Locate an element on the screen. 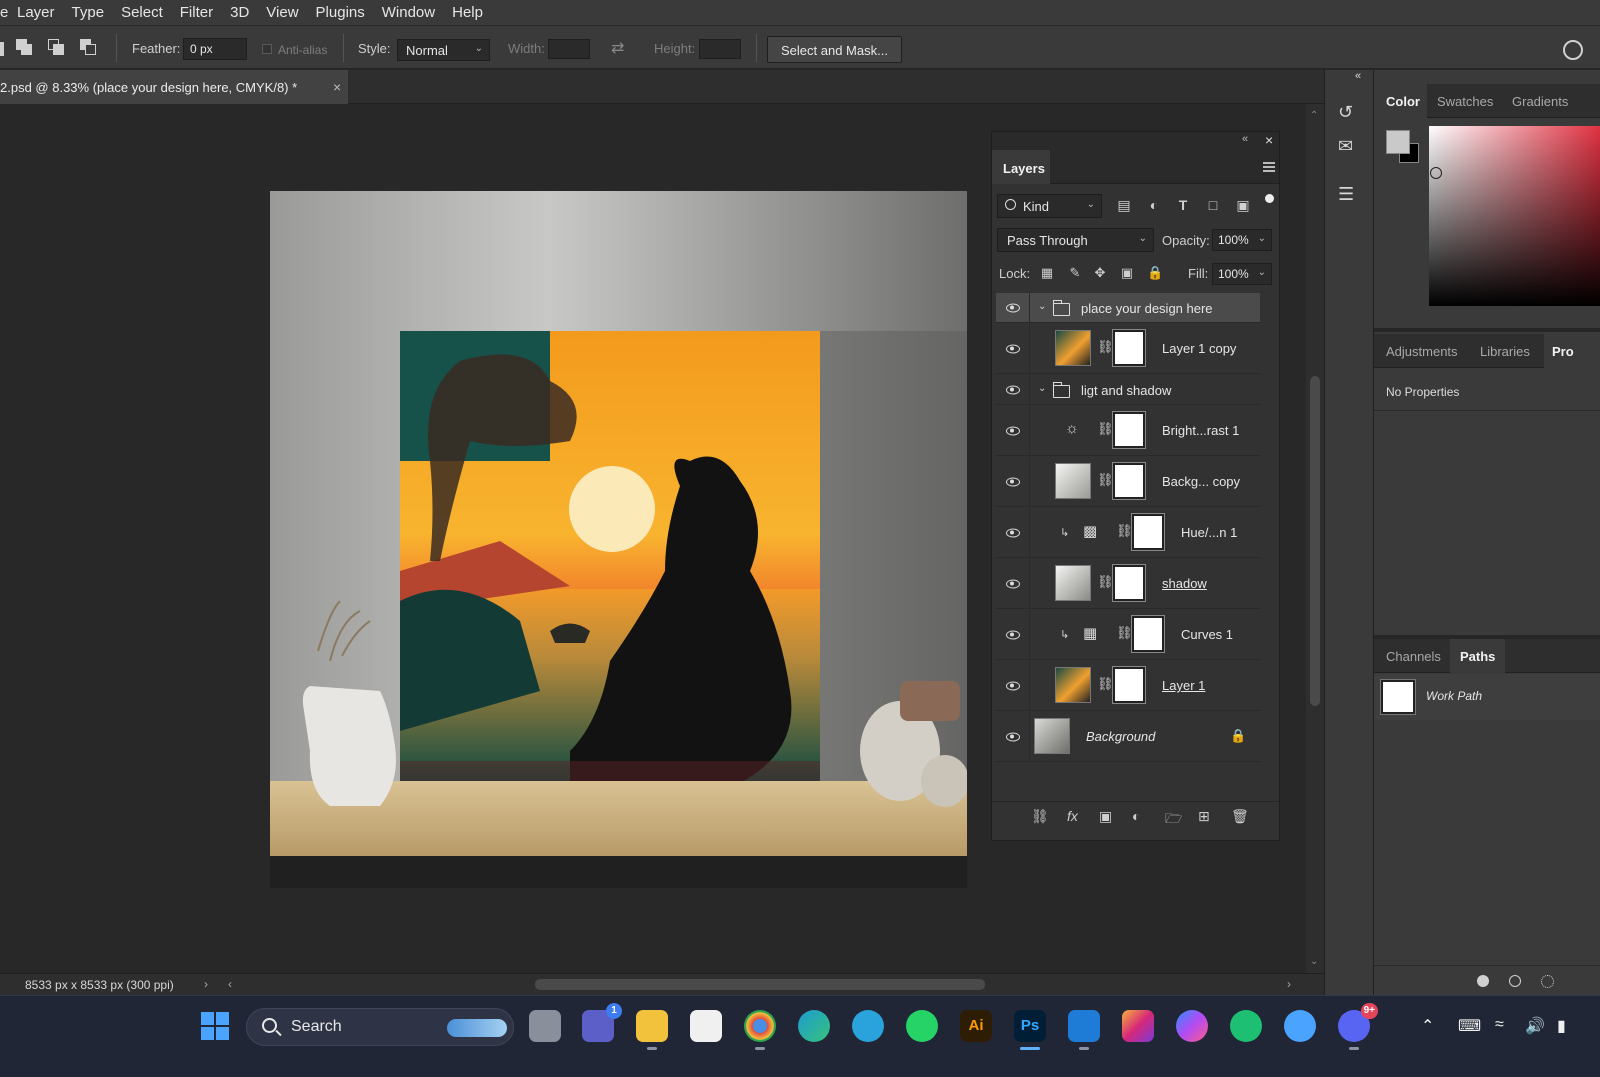  new-selection-icon is located at coordinates (26, 49).